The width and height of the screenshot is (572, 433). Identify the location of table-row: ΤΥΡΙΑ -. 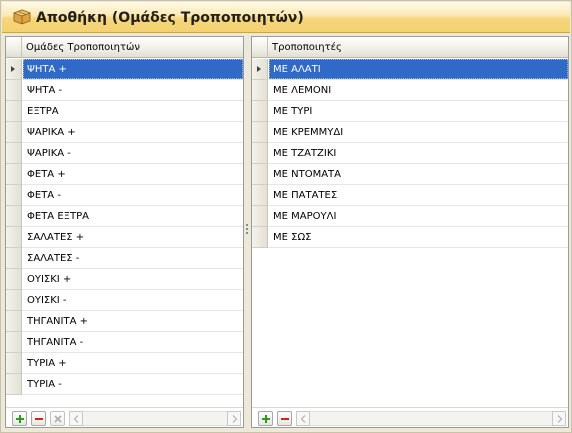
(124, 384).